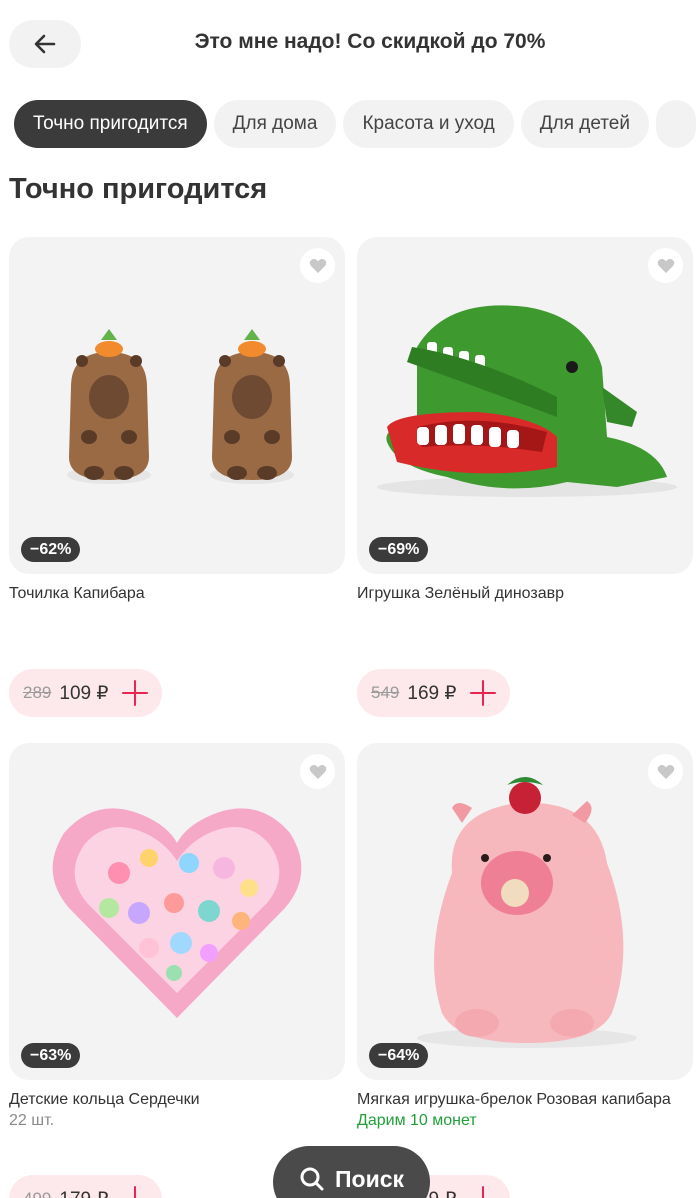 This screenshot has width=700, height=1198. I want to click on arrow-left-icon, so click(45, 44).